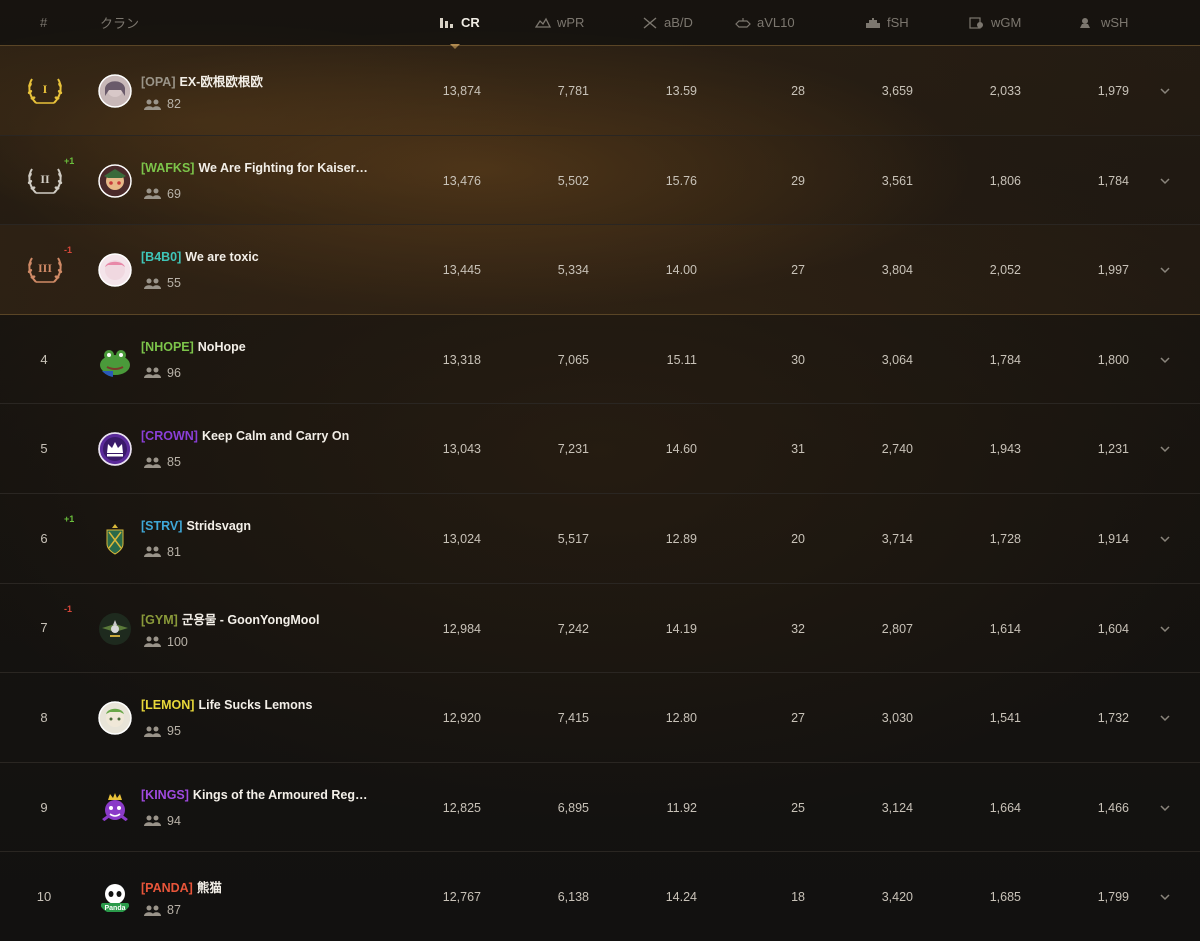 Image resolution: width=1200 pixels, height=941 pixels. I want to click on avatar-lemon-icon, so click(115, 718).